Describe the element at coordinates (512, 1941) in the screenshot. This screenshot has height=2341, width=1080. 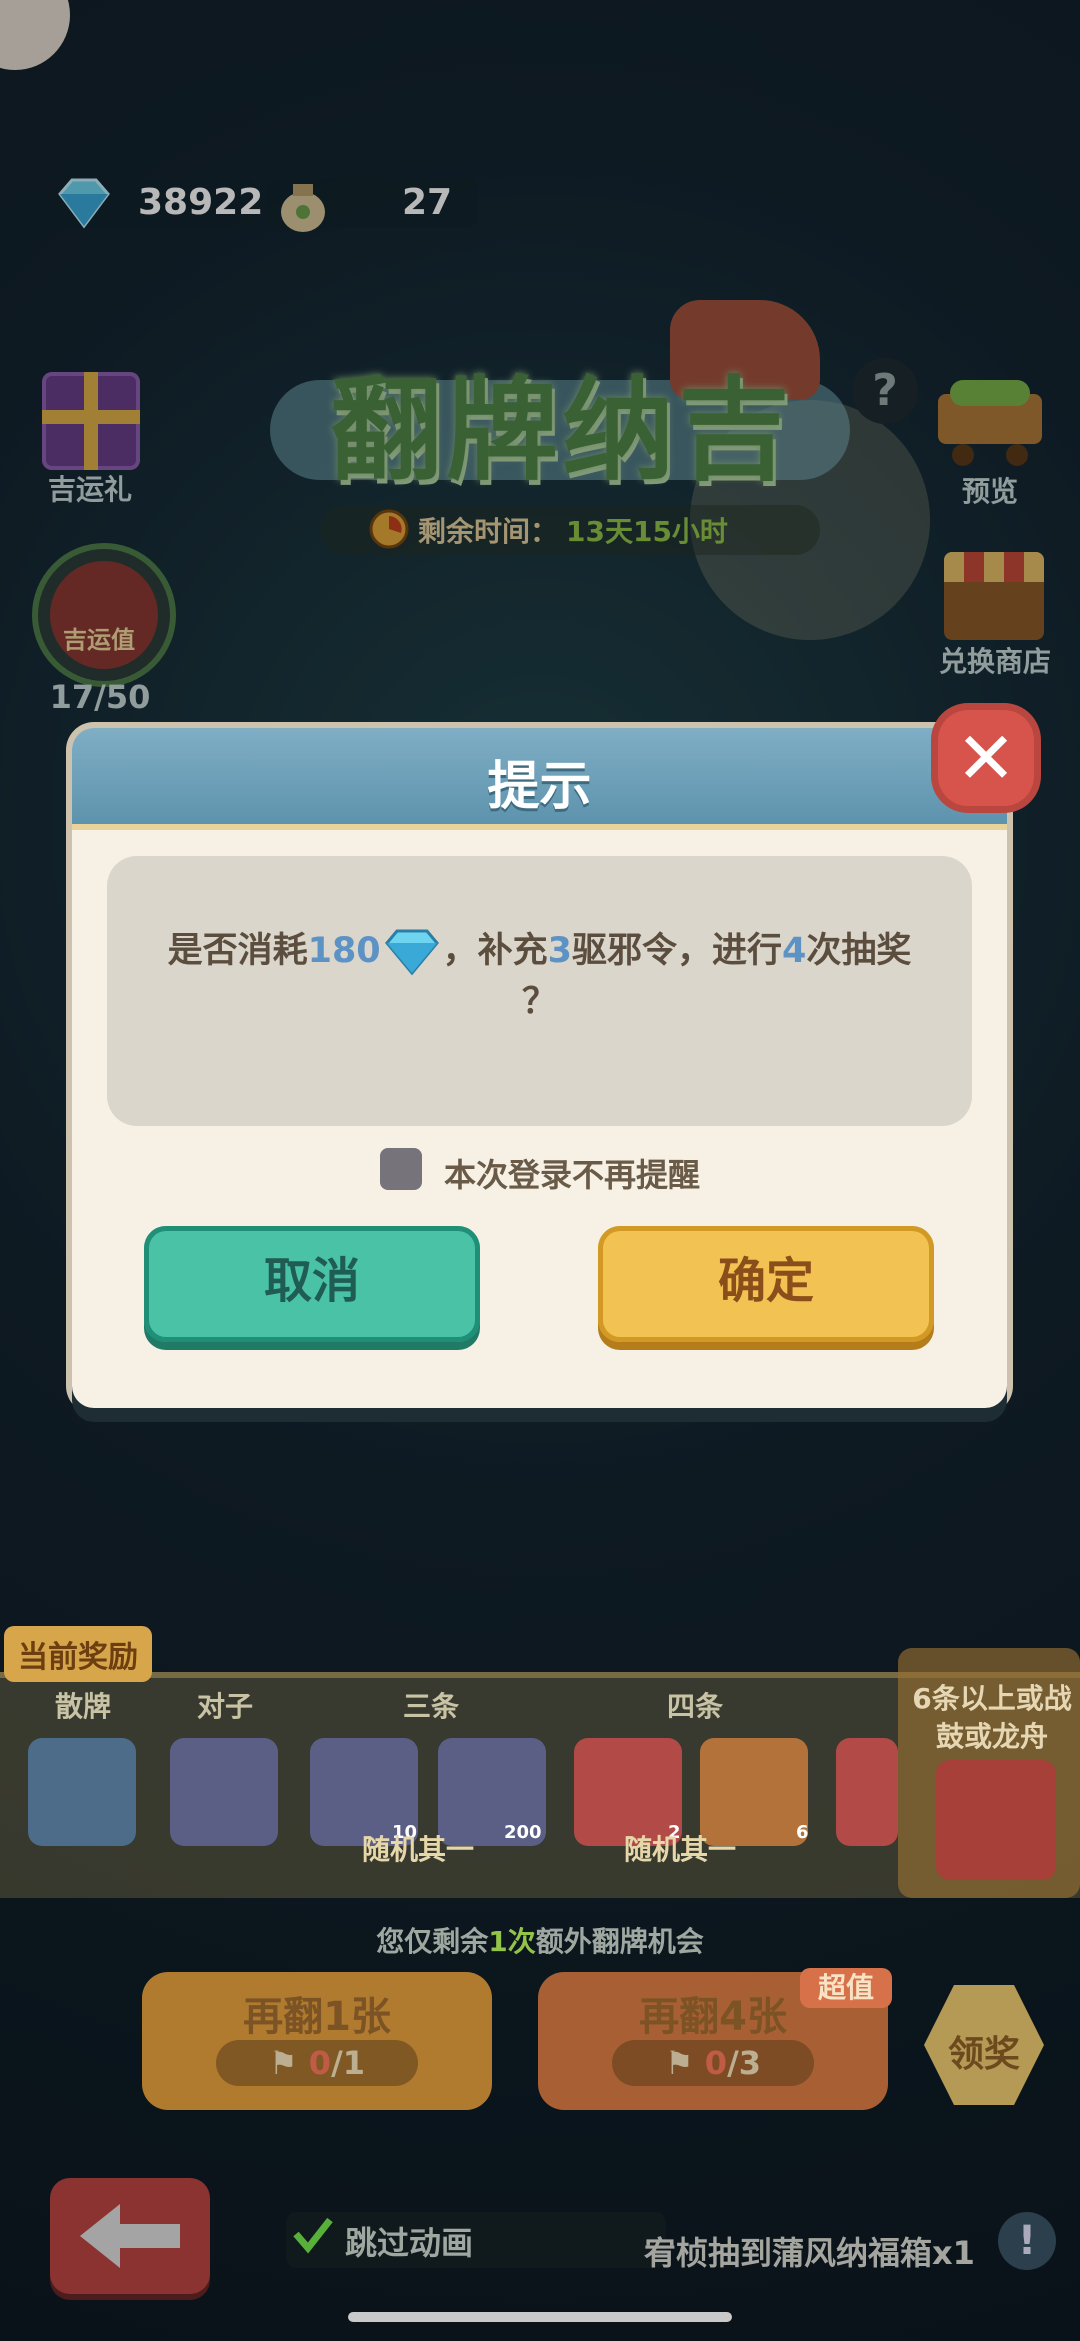
I see `extra-count: 1次` at that location.